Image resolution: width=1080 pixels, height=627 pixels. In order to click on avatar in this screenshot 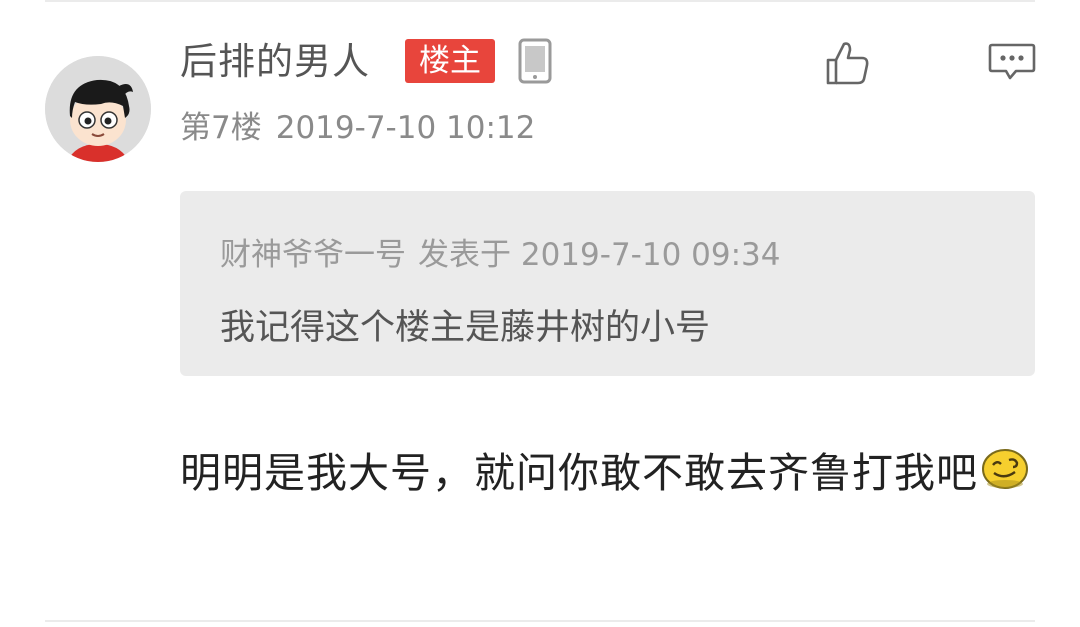, I will do `click(98, 109)`.